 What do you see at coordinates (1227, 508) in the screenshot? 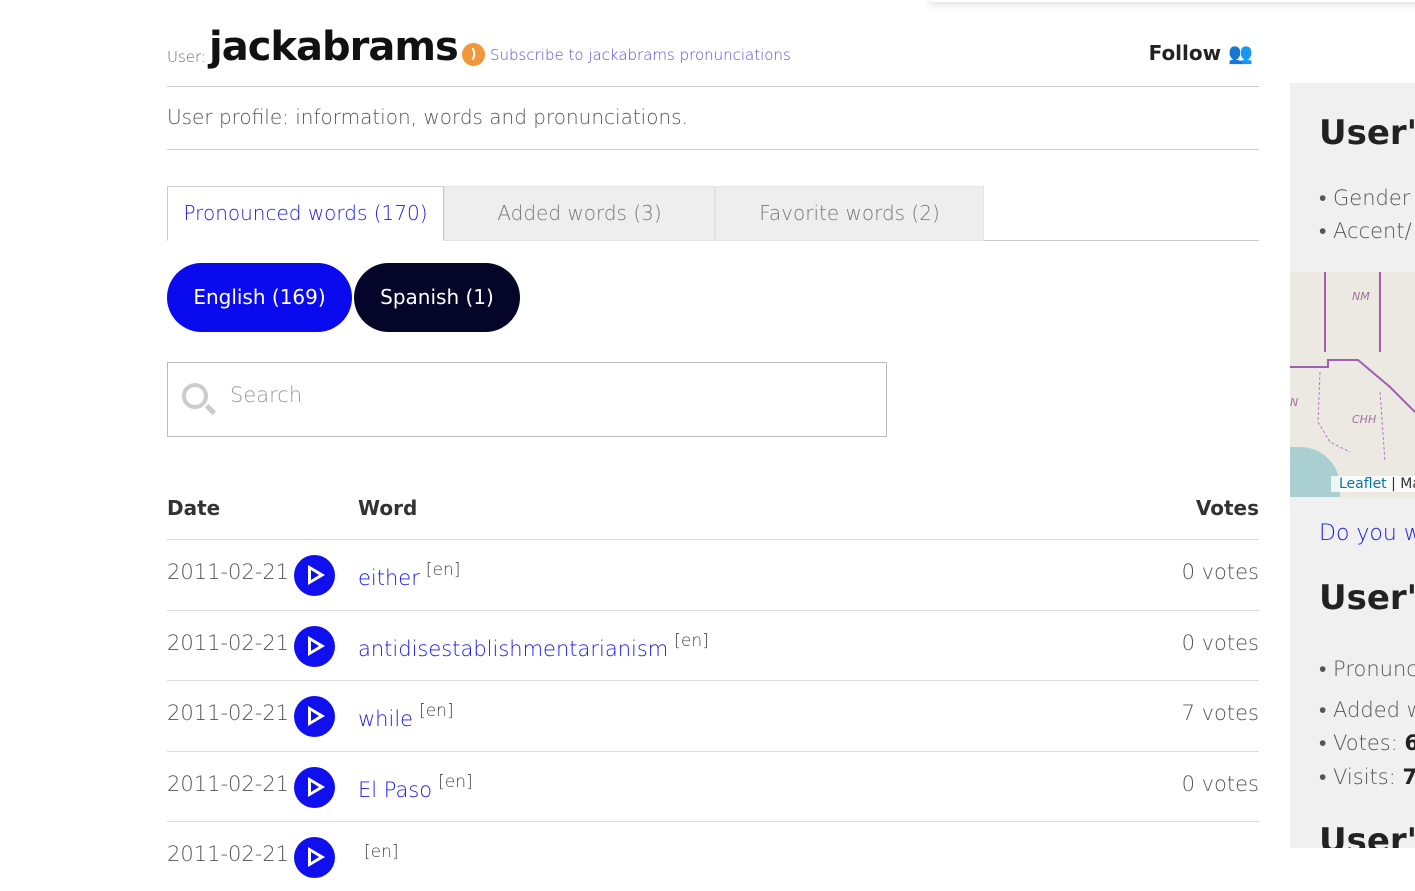
I see `column-header-votes: Votes` at bounding box center [1227, 508].